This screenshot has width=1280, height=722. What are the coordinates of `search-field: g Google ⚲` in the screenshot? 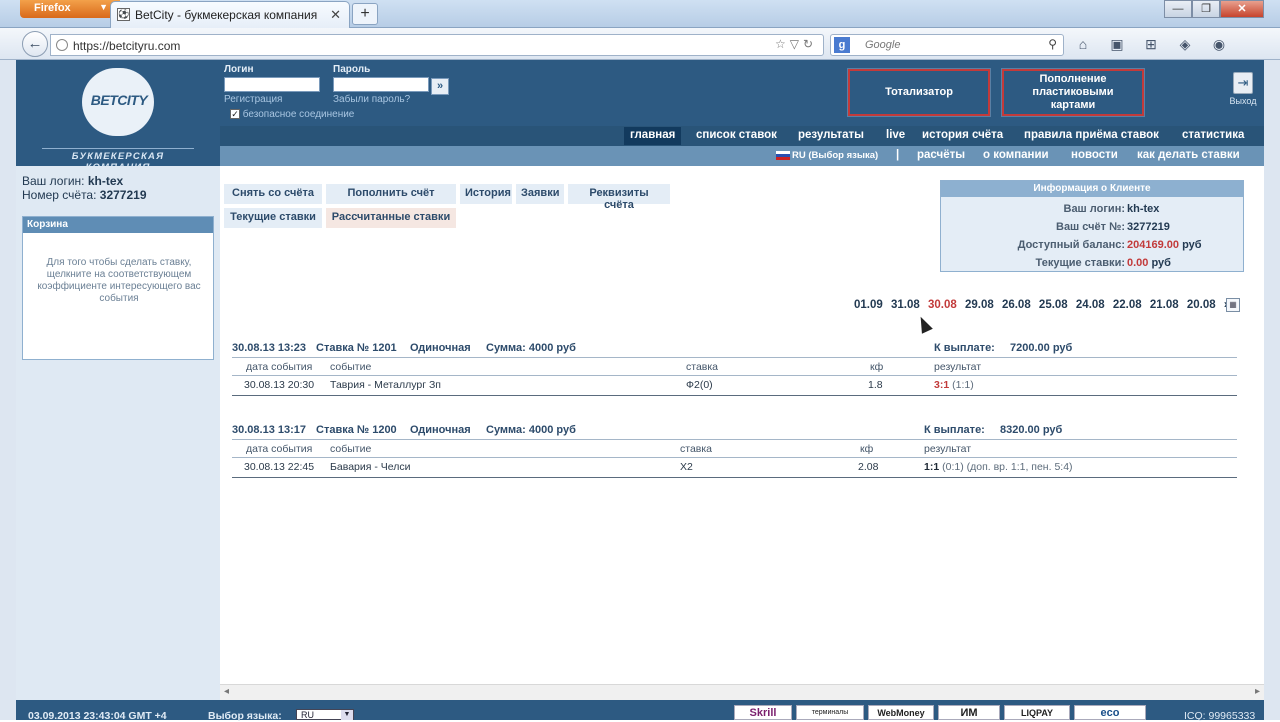 It's located at (947, 45).